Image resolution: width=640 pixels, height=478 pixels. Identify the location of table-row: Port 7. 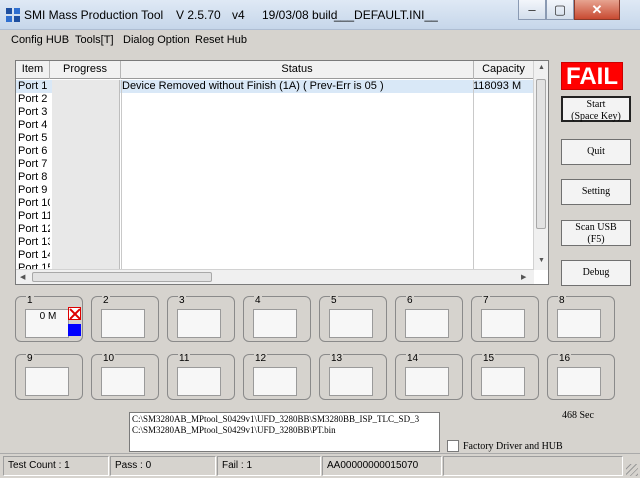
(275, 164).